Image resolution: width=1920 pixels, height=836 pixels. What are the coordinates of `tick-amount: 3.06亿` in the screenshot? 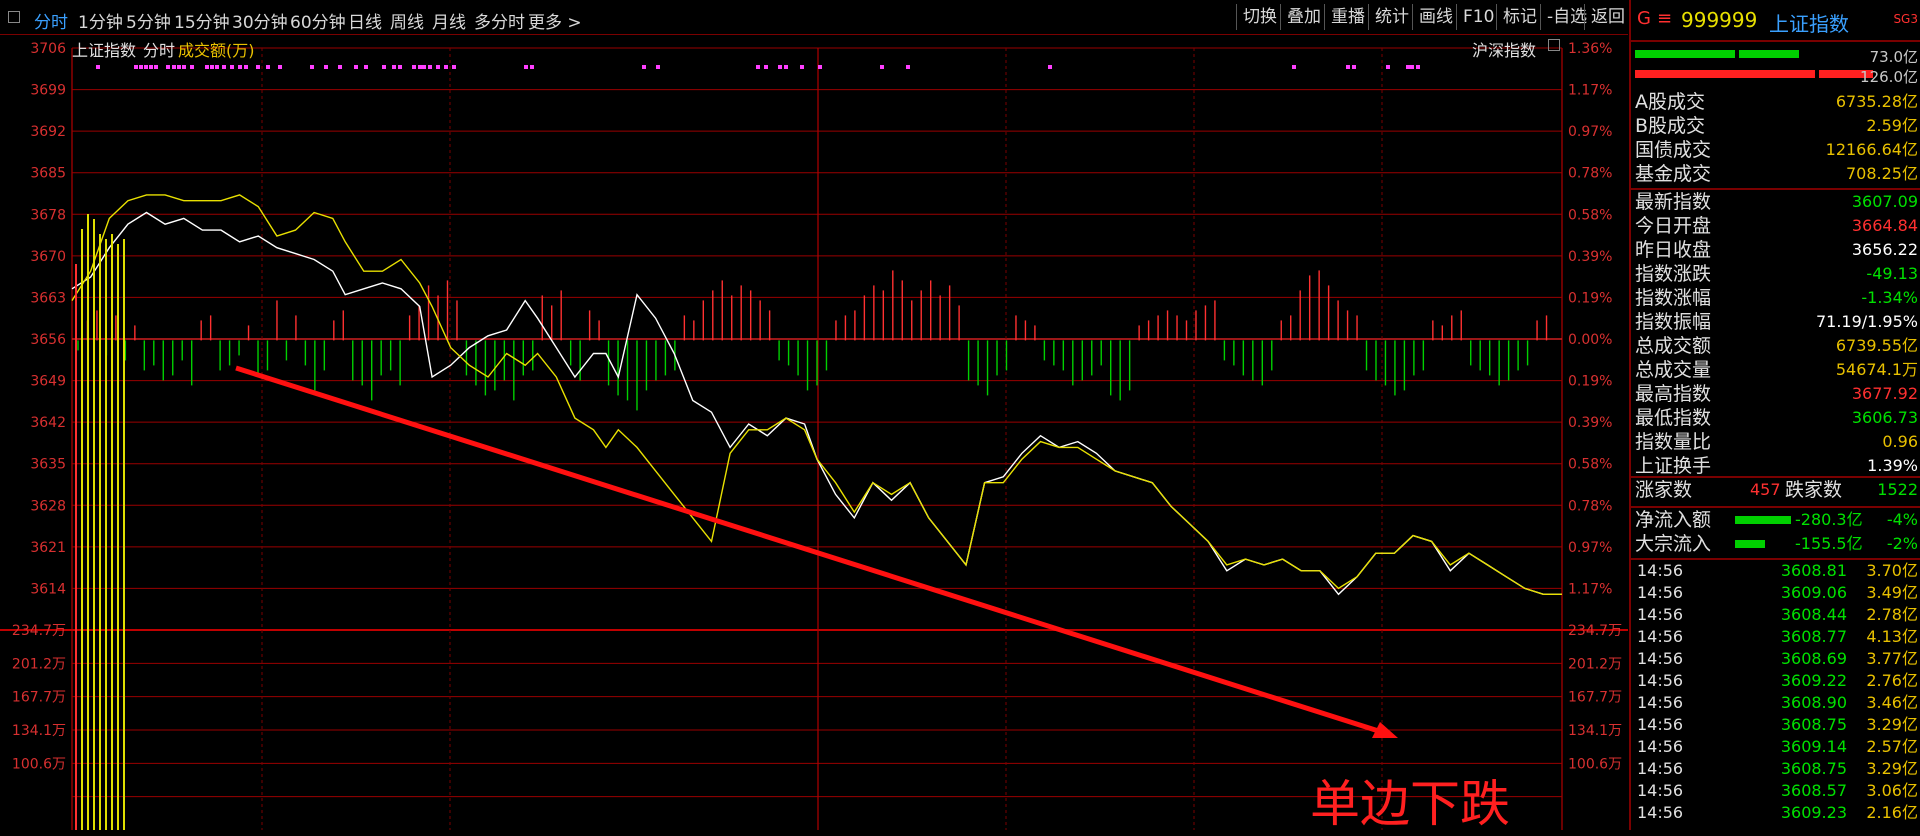 It's located at (1892, 790).